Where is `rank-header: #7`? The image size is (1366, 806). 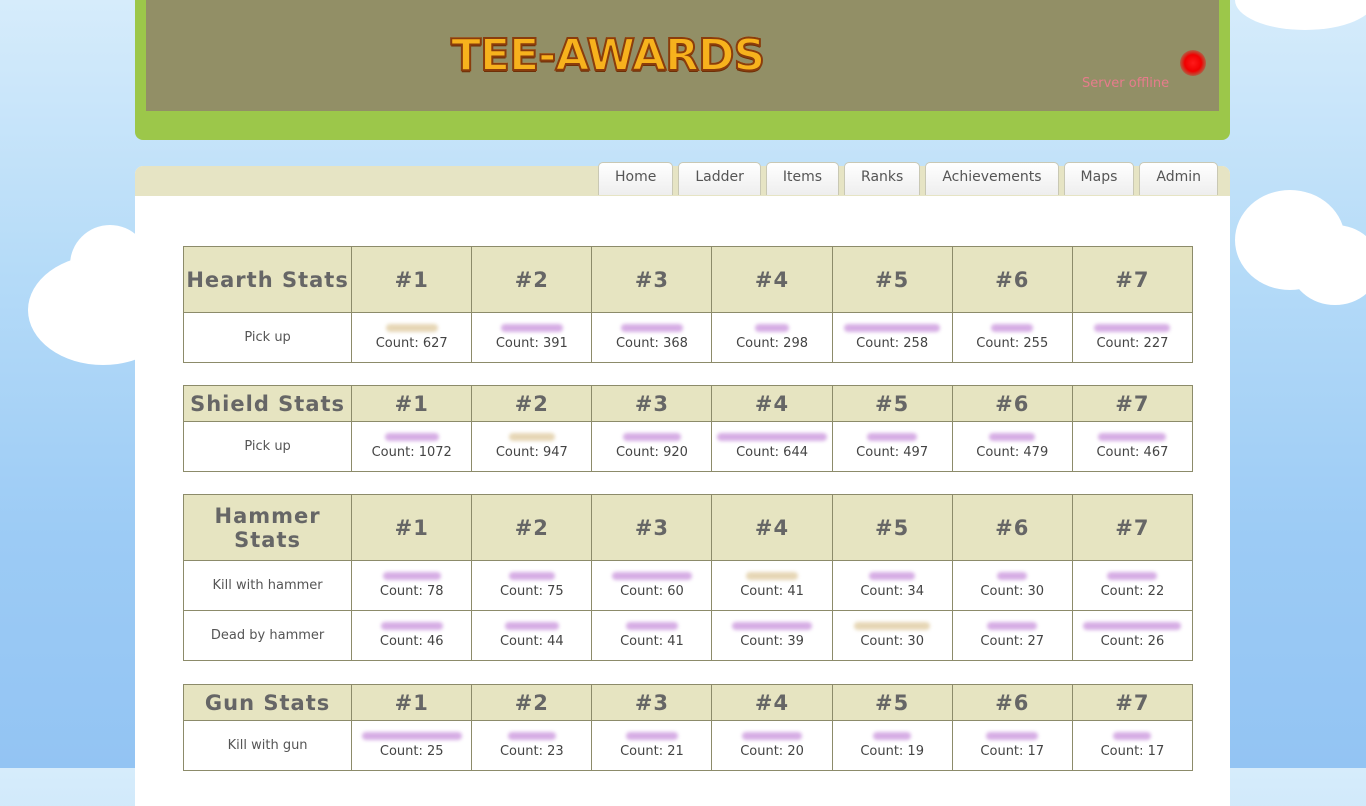
rank-header: #7 is located at coordinates (1132, 403).